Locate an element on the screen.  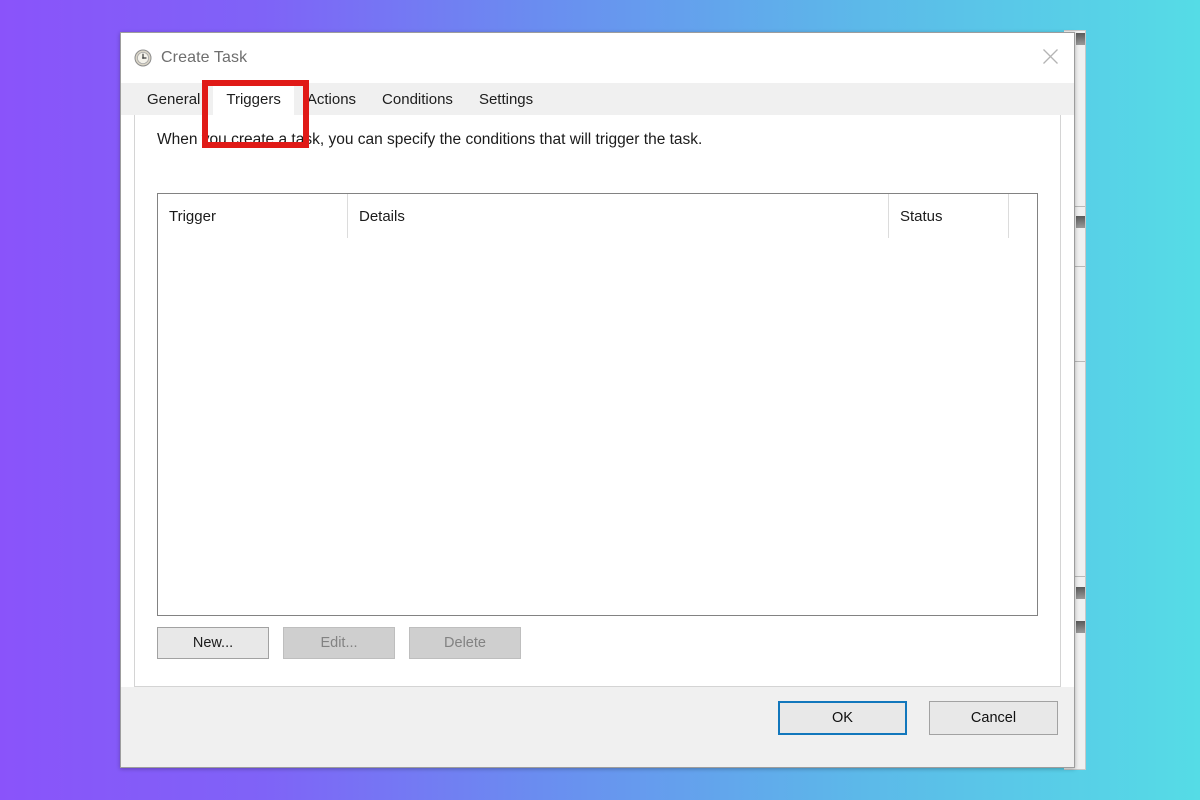
tab-conditions-label: Conditions is located at coordinates (417, 99).